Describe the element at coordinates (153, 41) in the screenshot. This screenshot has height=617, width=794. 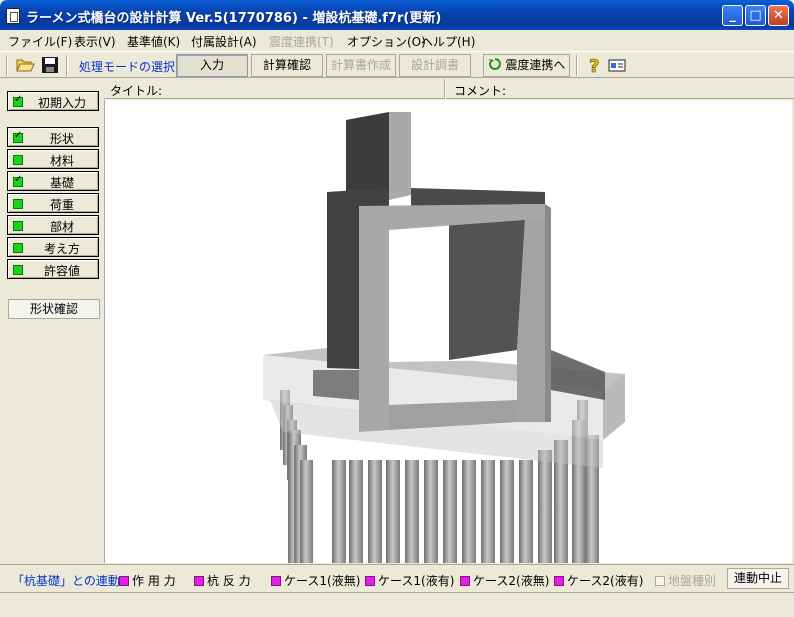
I see `menu-standard-values: 基準値(K)` at that location.